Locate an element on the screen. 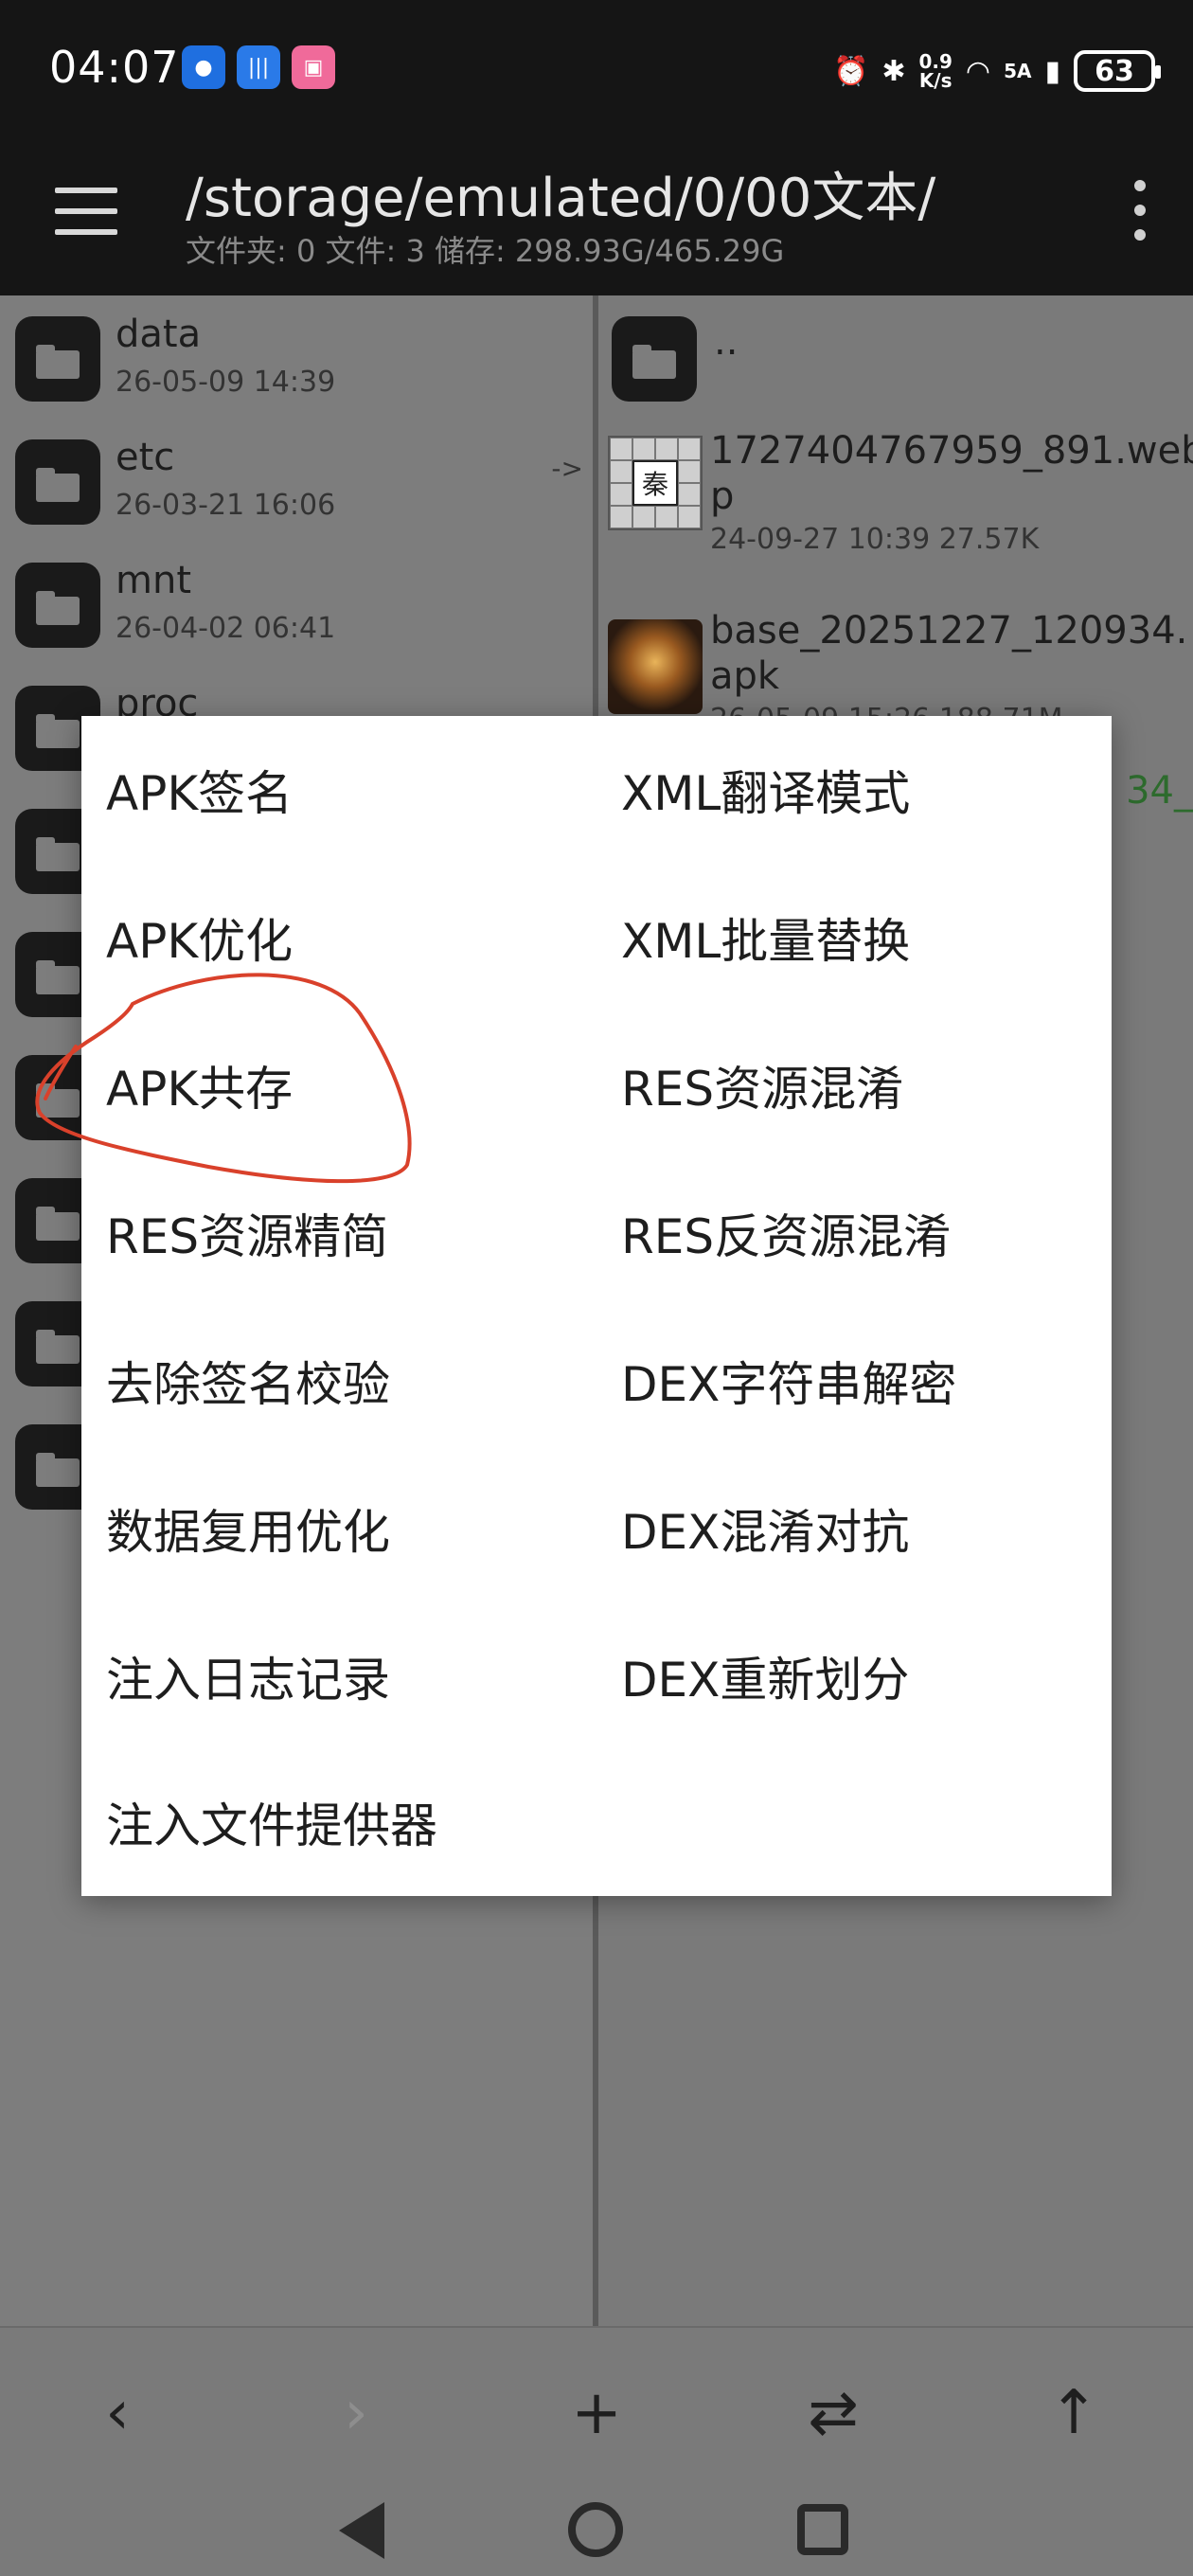 The height and width of the screenshot is (2576, 1193). network-label: 5A is located at coordinates (1018, 71).